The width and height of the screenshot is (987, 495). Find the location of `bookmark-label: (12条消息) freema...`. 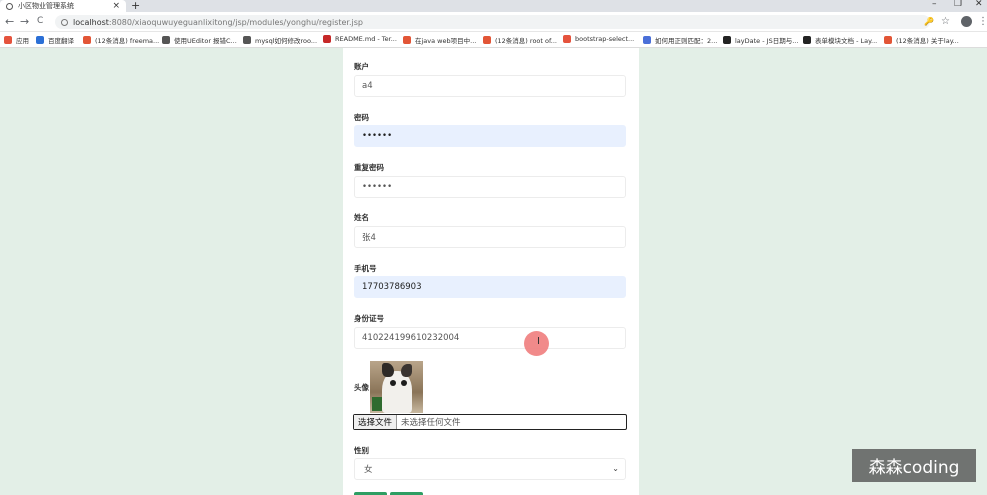

bookmark-label: (12条消息) freema... is located at coordinates (127, 41).